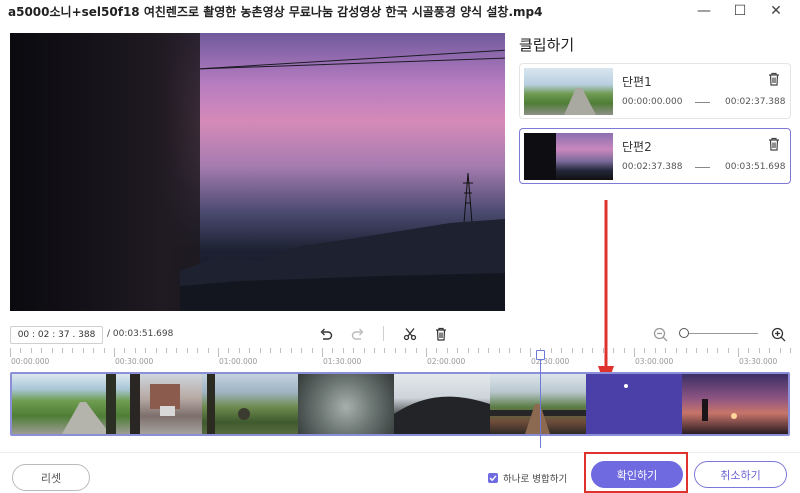  I want to click on delete-button, so click(441, 334).